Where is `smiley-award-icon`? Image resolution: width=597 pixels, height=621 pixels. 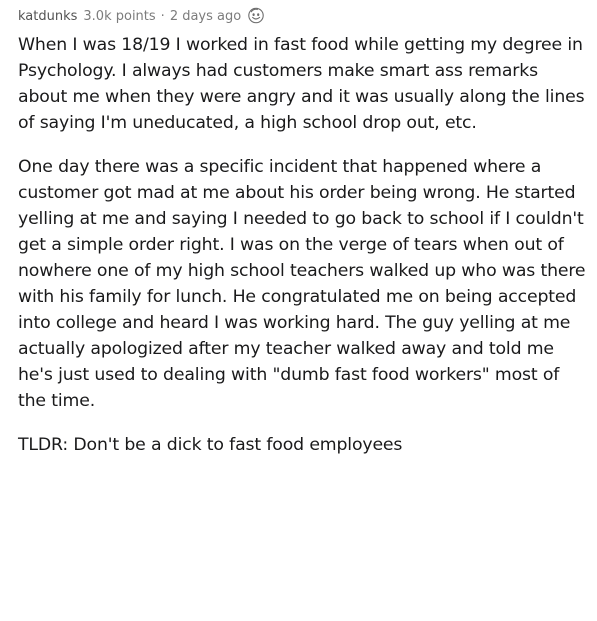 smiley-award-icon is located at coordinates (256, 15).